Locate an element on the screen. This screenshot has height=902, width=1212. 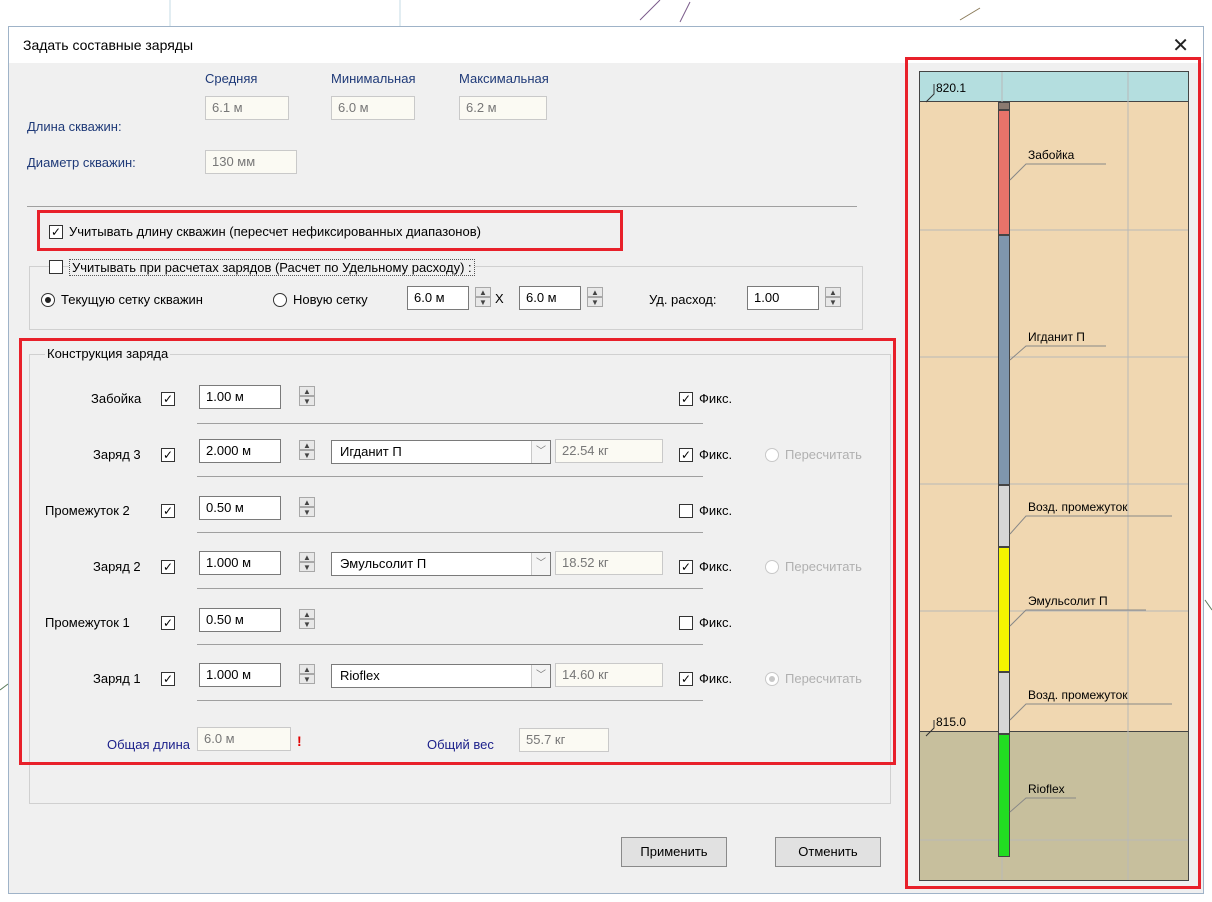
fix-label-stemming: Фикс. is located at coordinates (716, 398).